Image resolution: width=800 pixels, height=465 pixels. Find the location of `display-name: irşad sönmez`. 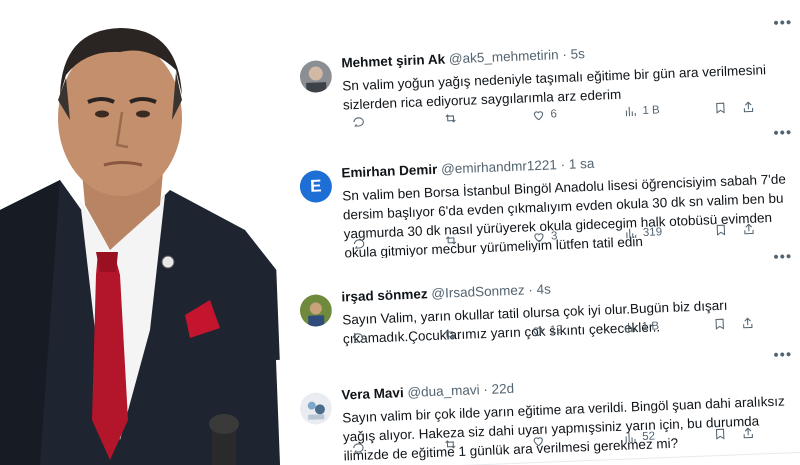

display-name: irşad sönmez is located at coordinates (384, 295).